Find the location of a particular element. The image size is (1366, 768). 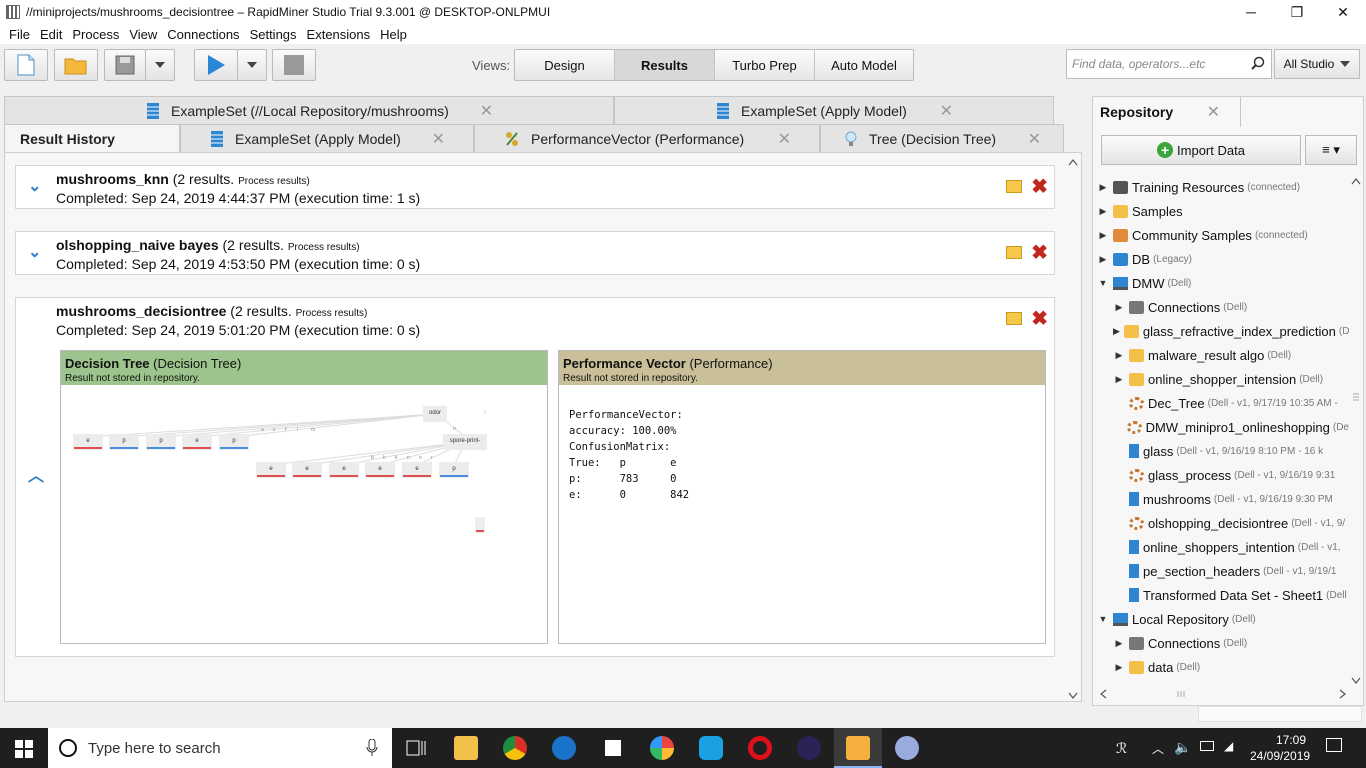

people-icon: ℛ is located at coordinates (1121, 748).